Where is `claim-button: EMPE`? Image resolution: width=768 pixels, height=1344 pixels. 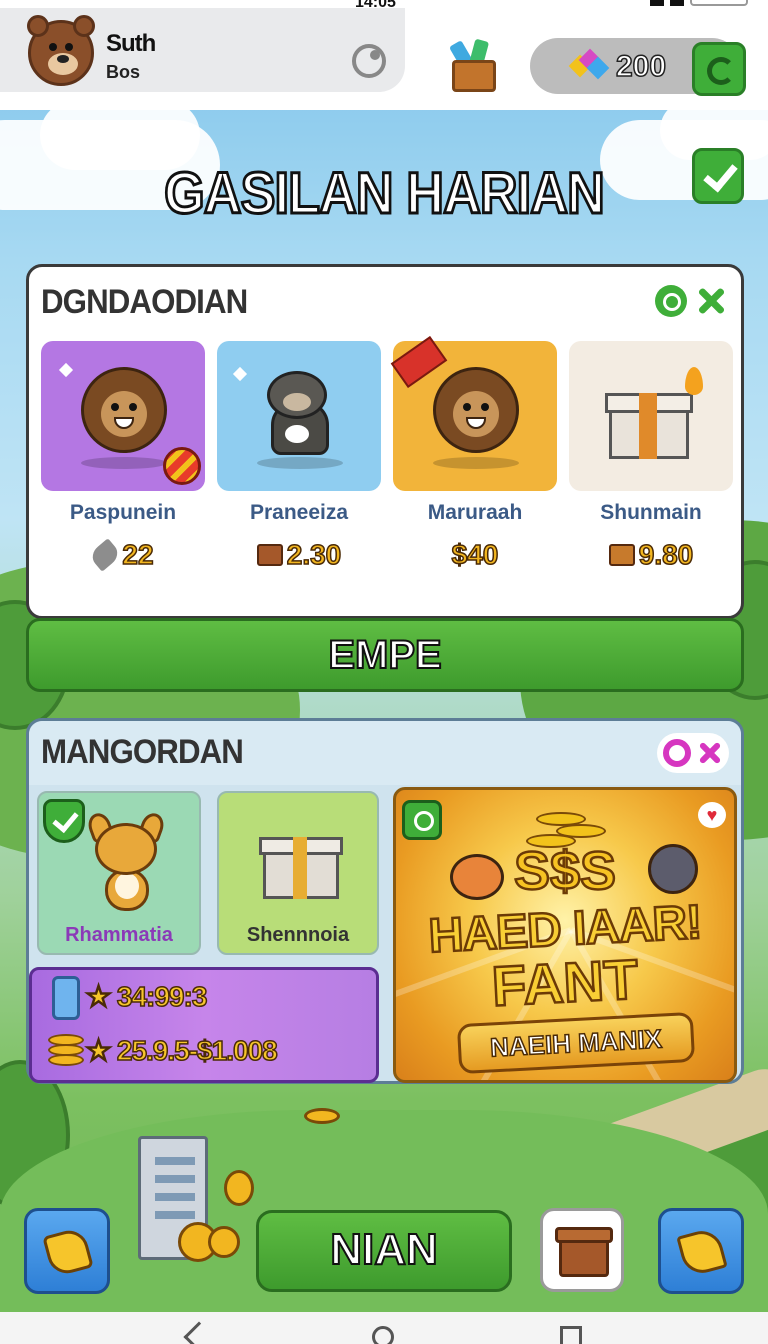
claim-button: EMPE is located at coordinates (385, 655).